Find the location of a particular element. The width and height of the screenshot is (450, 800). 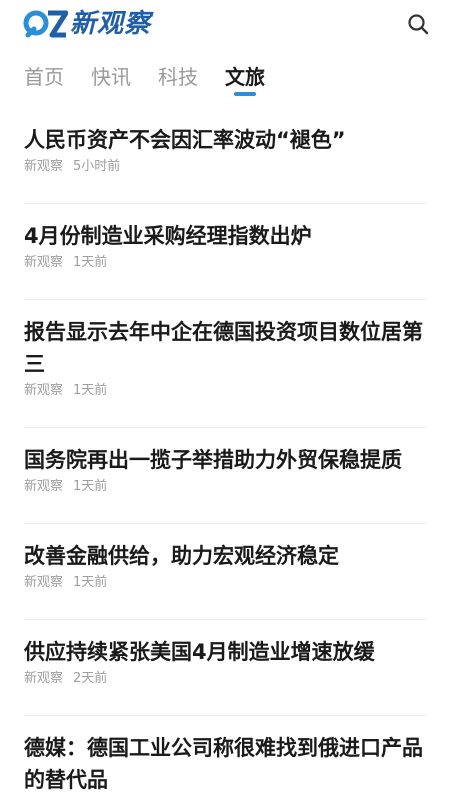

news-time: 2天前 is located at coordinates (90, 678).